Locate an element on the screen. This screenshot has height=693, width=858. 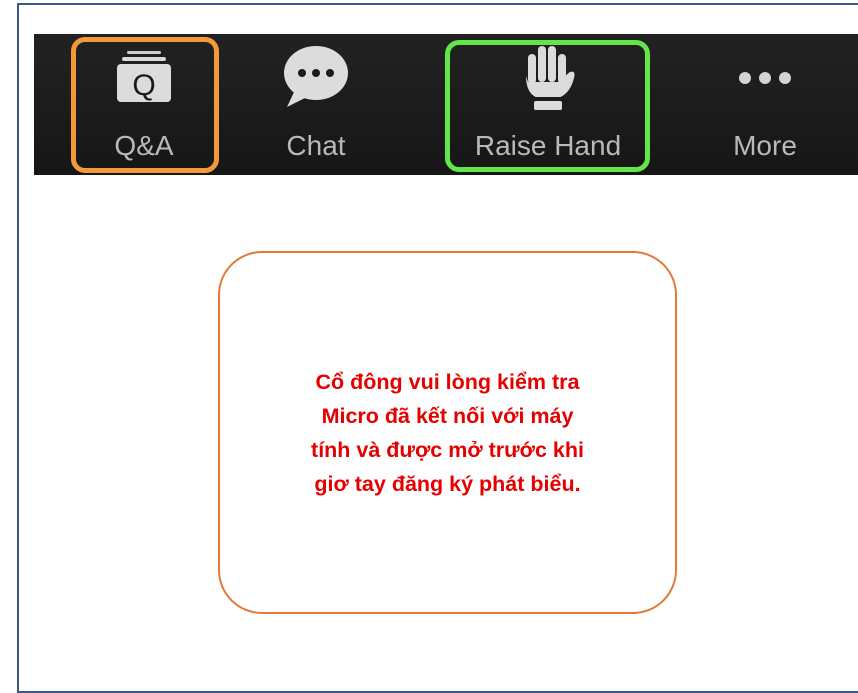
notice-line: Micro đã kết nối với máy is located at coordinates (447, 415).